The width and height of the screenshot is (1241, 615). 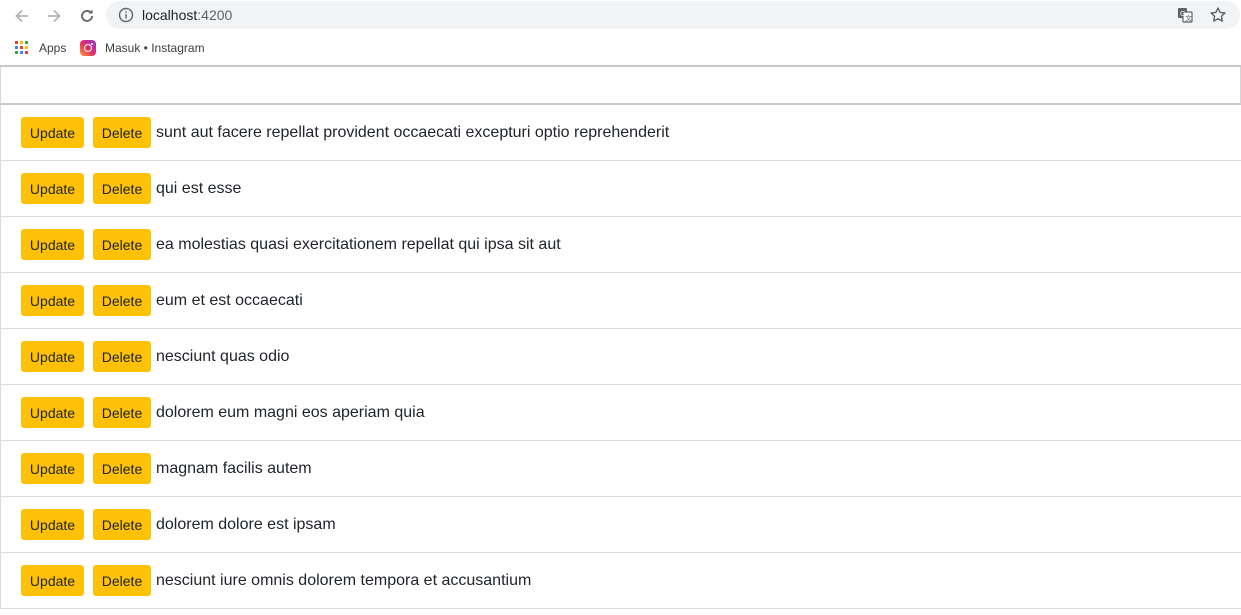 I want to click on bookmark-instagram: Masuk • Instagram, so click(x=142, y=48).